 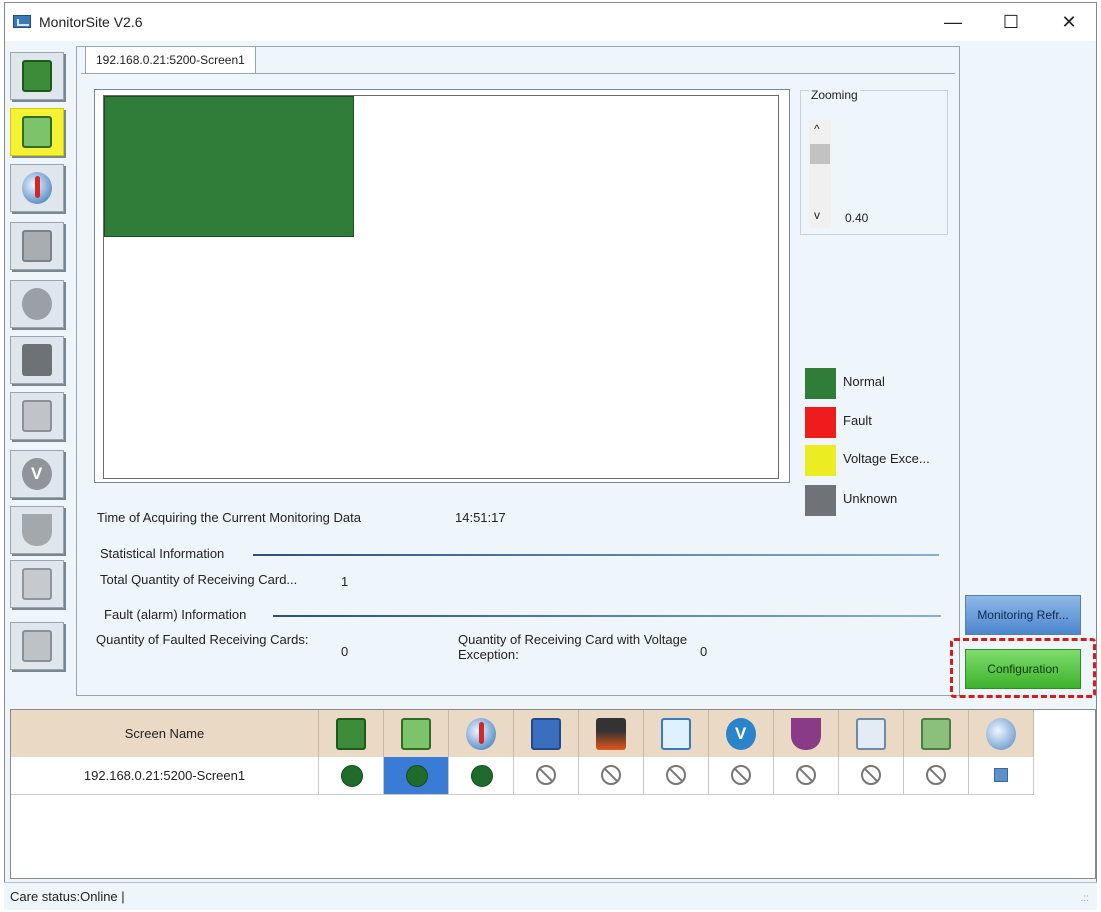 I want to click on toolbar-button-receiving-card-monitor, so click(x=37, y=132).